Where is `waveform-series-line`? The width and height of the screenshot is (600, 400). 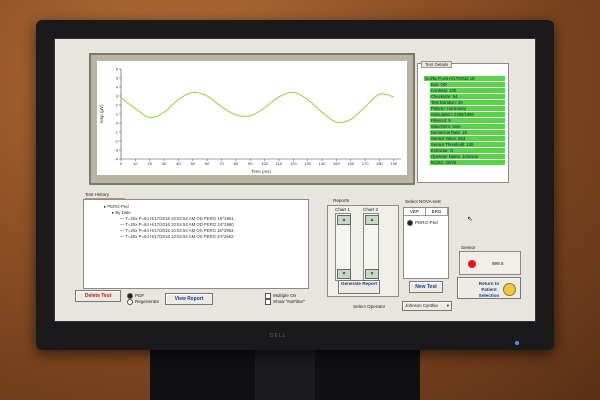 waveform-series-line is located at coordinates (257, 107).